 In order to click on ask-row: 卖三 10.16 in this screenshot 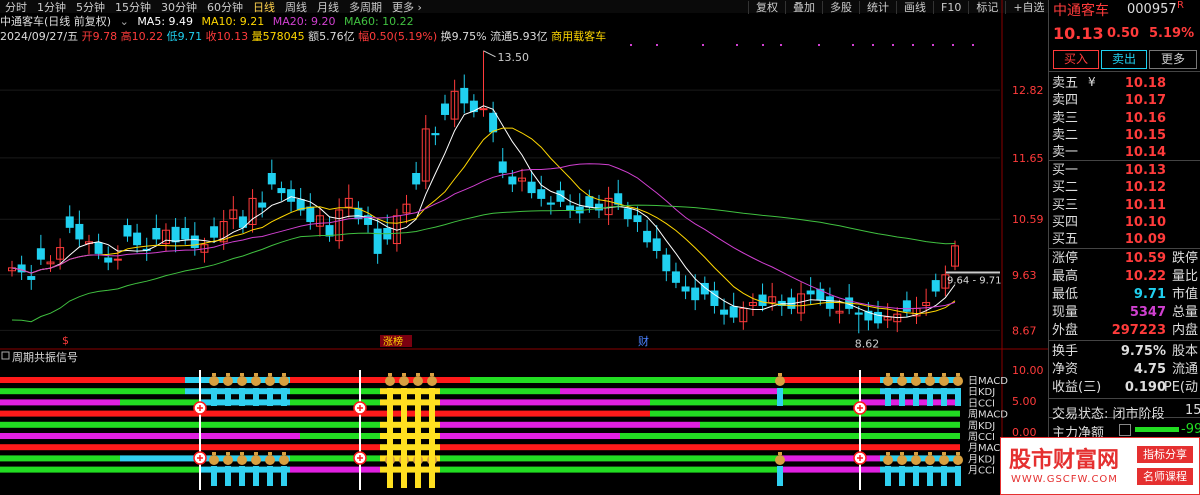, I will do `click(1125, 118)`.